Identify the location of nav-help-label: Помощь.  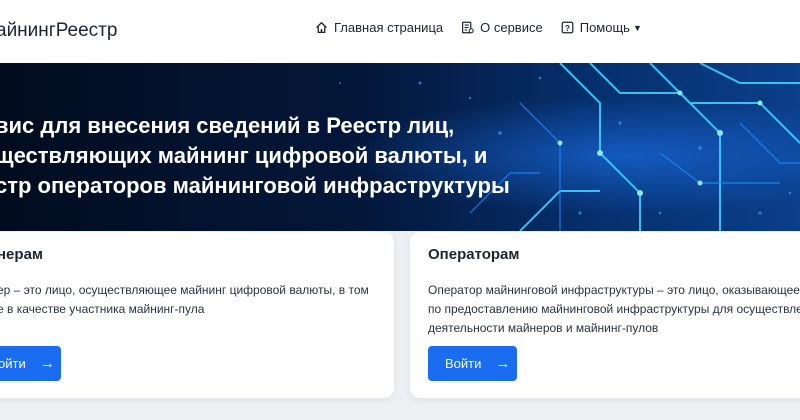
(604, 27).